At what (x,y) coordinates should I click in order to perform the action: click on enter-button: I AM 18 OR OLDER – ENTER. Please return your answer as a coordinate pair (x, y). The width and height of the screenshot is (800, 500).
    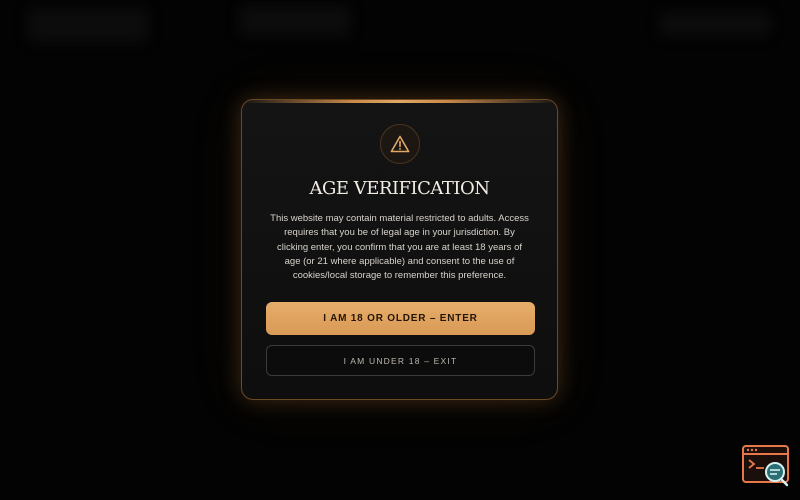
    Looking at the image, I should click on (400, 318).